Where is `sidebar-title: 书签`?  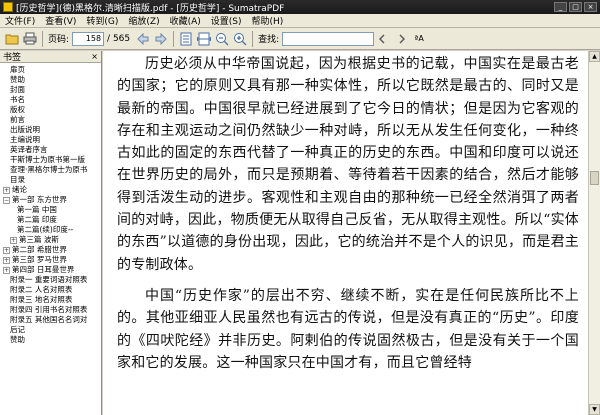
sidebar-title: 书签 is located at coordinates (12, 58).